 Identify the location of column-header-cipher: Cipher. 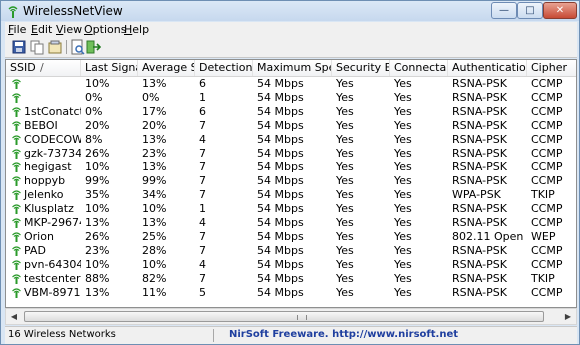
(551, 68).